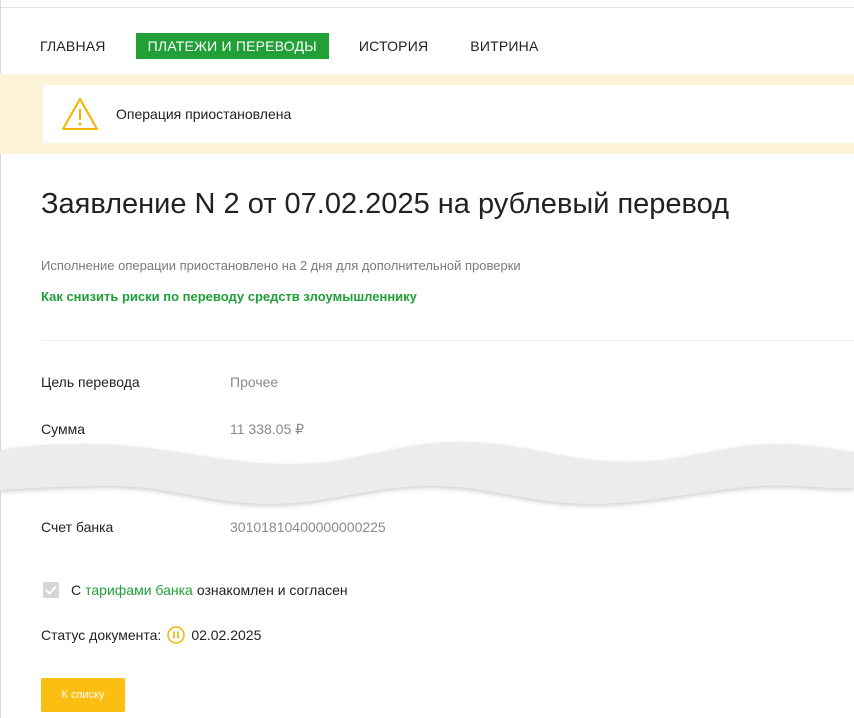 The image size is (854, 718). I want to click on agreement-prefix: С, so click(76, 590).